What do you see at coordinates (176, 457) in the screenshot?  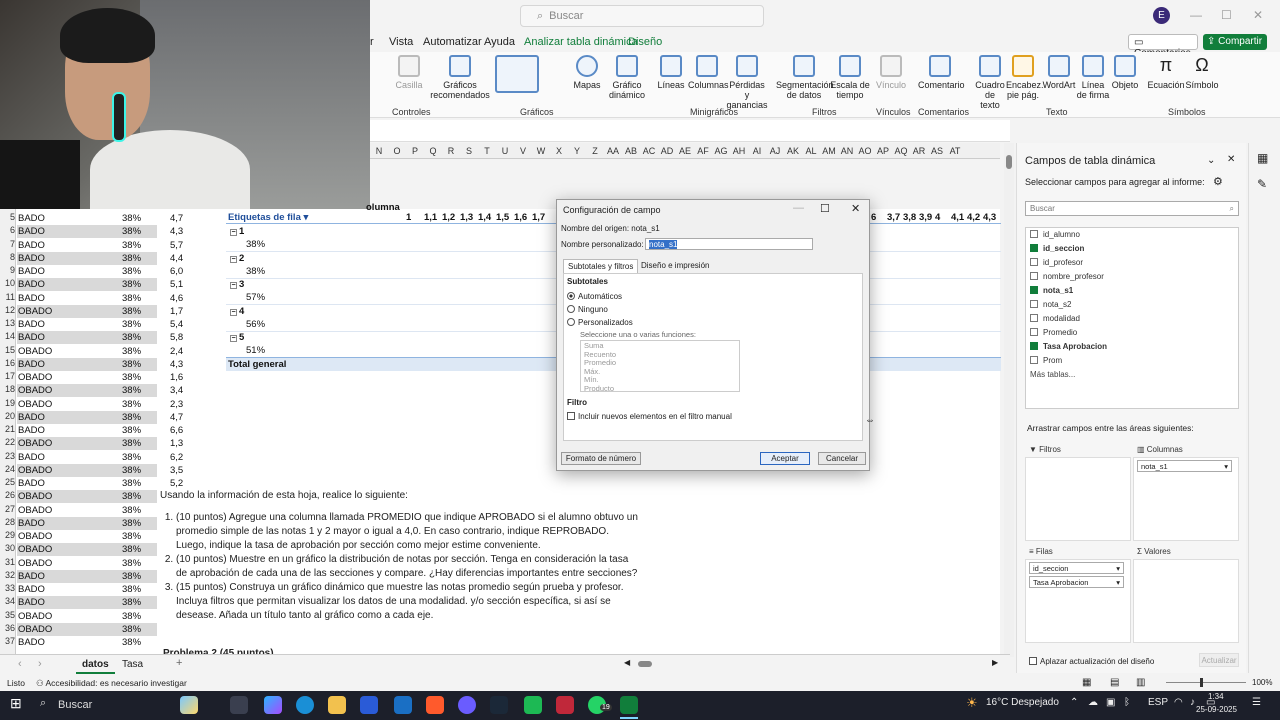 I see `grade-cell: 6,2` at bounding box center [176, 457].